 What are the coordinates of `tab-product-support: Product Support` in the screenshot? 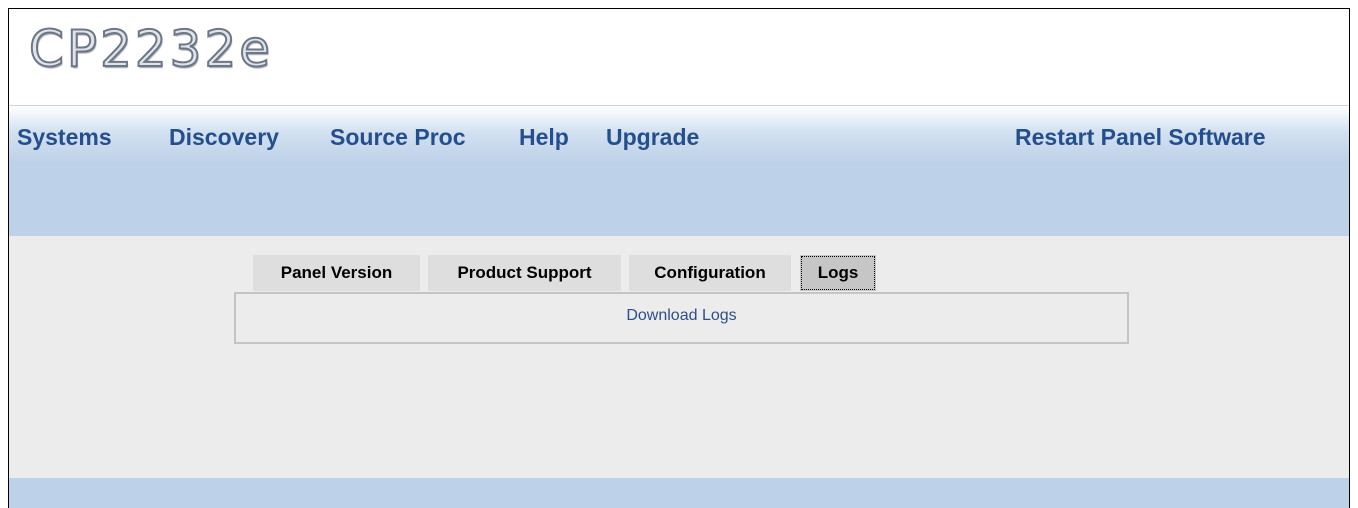 It's located at (524, 273).